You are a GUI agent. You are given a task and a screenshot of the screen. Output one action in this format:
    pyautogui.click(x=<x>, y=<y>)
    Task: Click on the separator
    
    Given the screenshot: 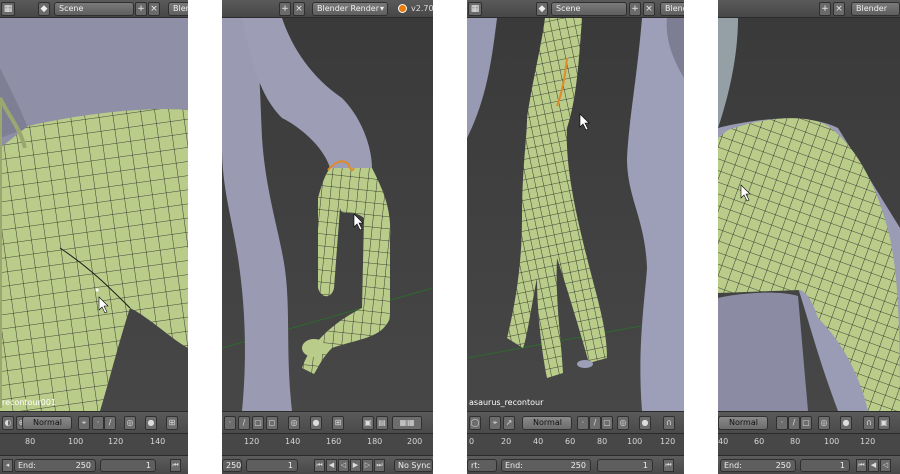 What is the action you would take?
    pyautogui.click(x=701, y=237)
    